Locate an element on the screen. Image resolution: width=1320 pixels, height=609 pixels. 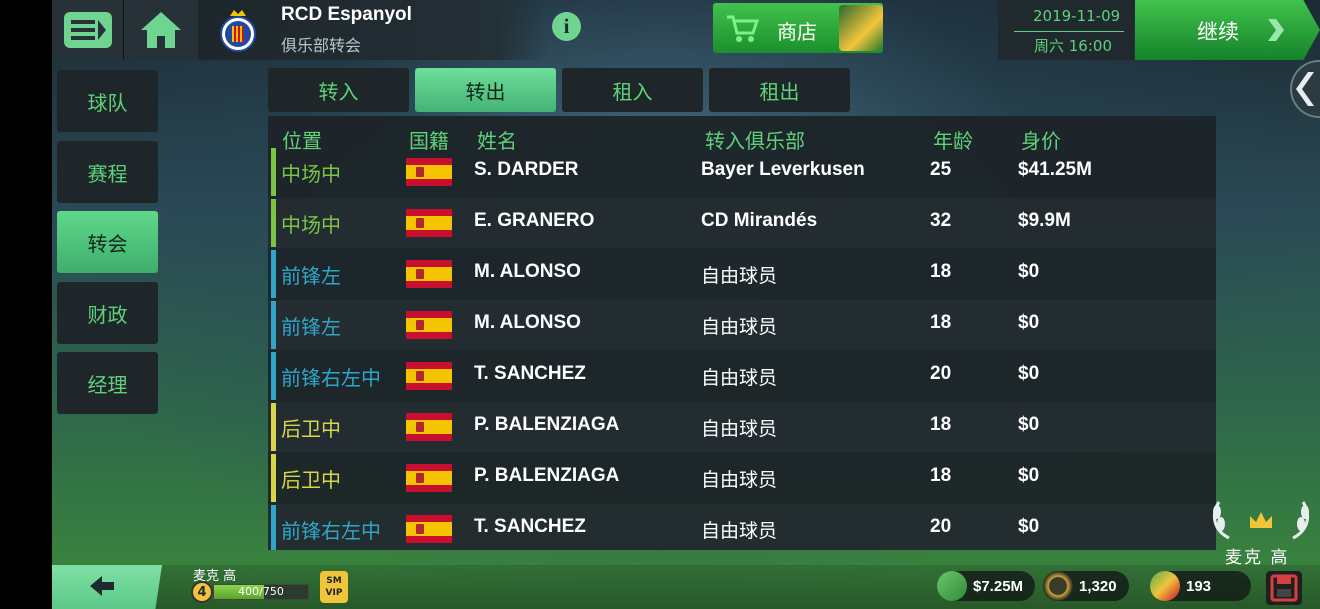
tab-transfers-in: 转入 is located at coordinates (338, 90).